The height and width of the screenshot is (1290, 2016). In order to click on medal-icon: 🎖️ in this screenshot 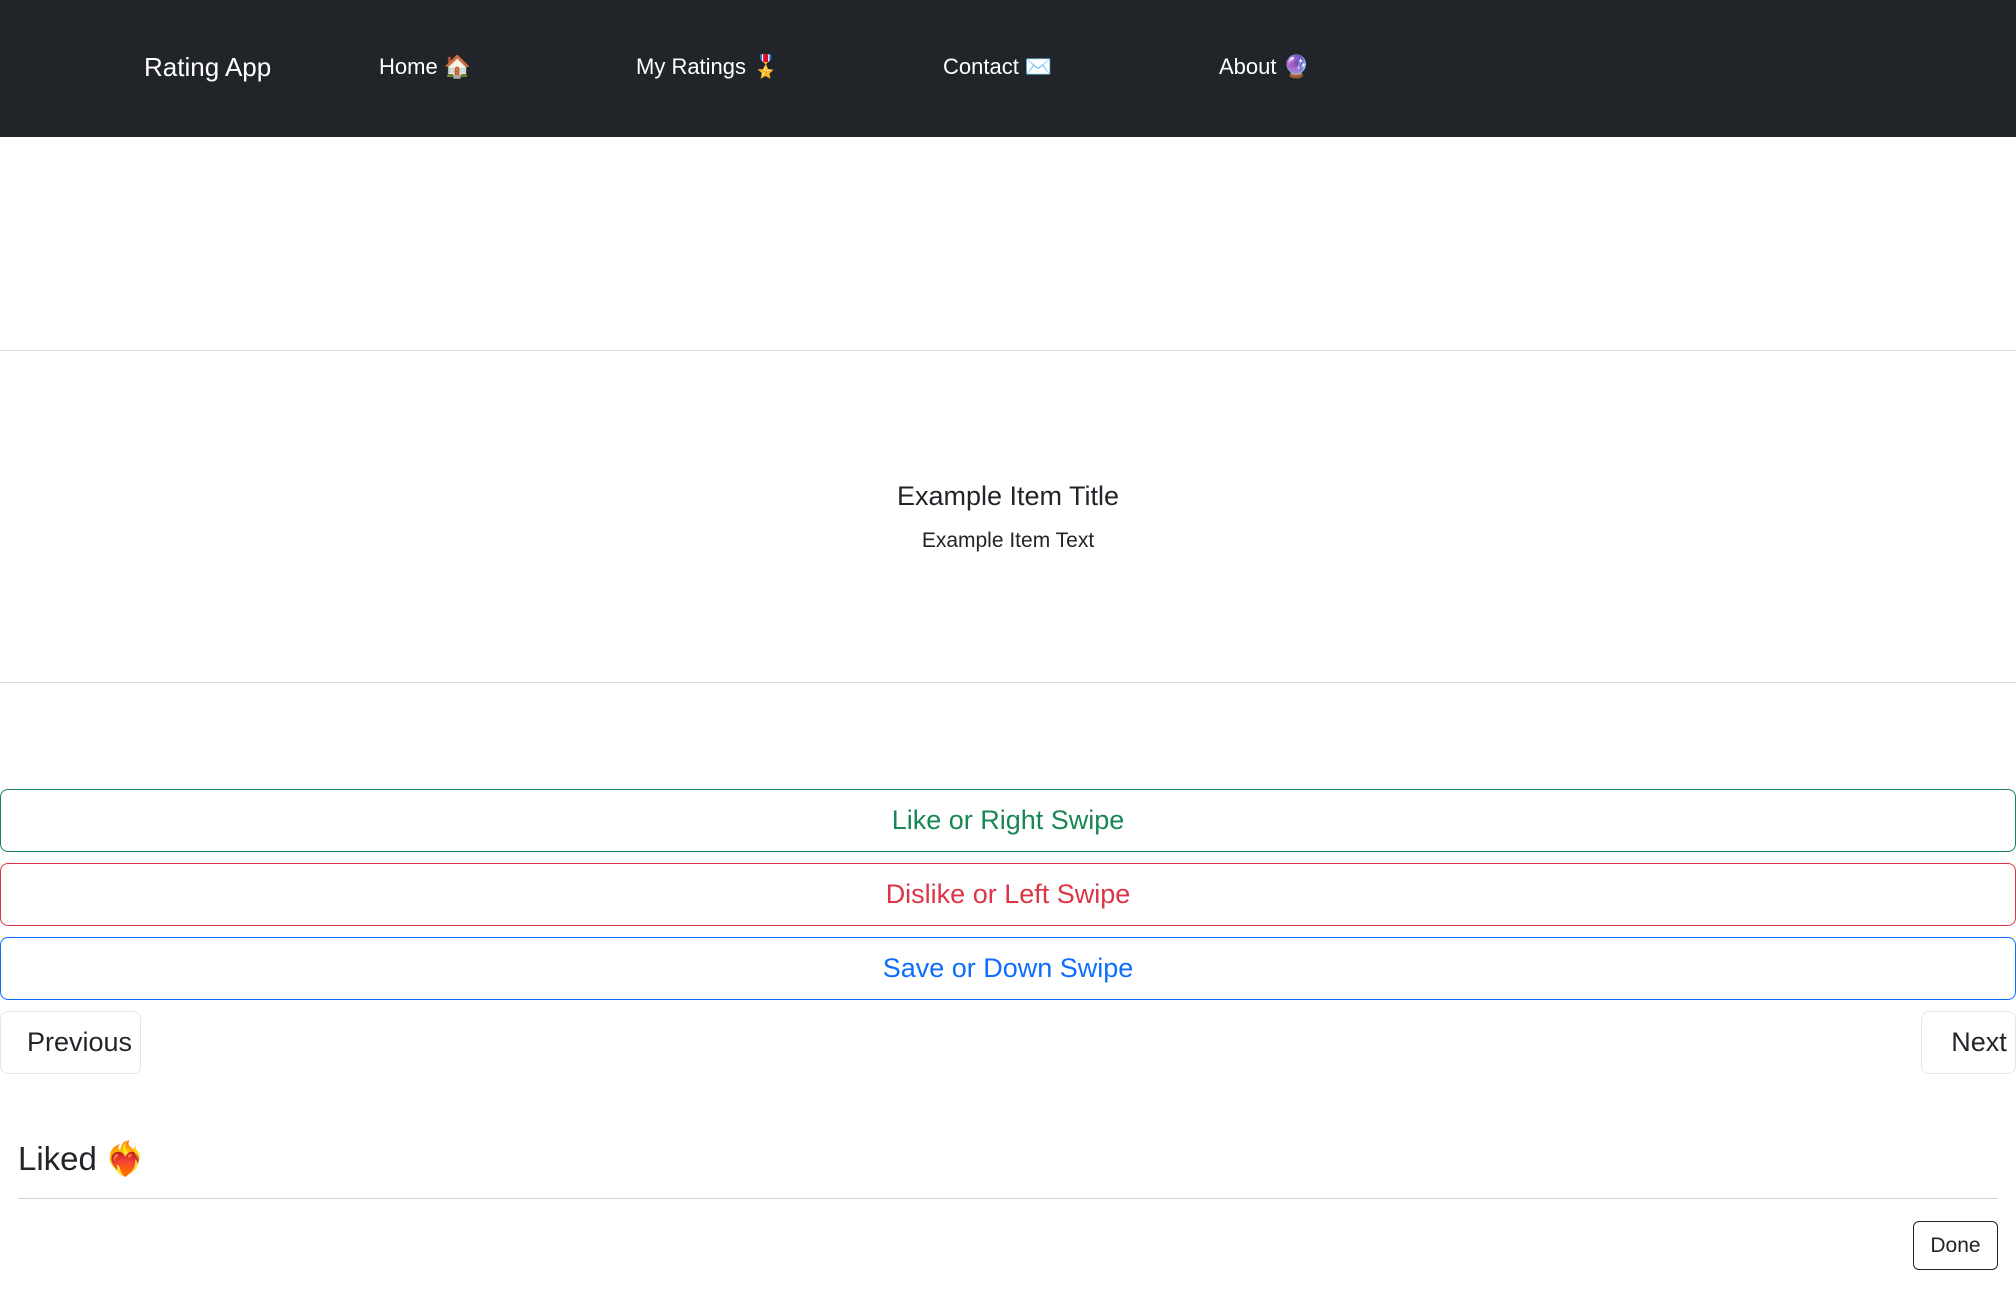, I will do `click(766, 66)`.